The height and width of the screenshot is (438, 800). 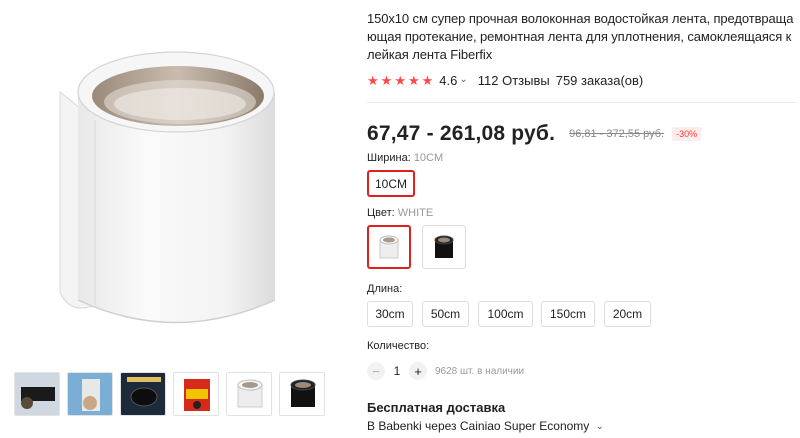 What do you see at coordinates (480, 371) in the screenshot?
I see `stock-info: 9628 шт. в наличии` at bounding box center [480, 371].